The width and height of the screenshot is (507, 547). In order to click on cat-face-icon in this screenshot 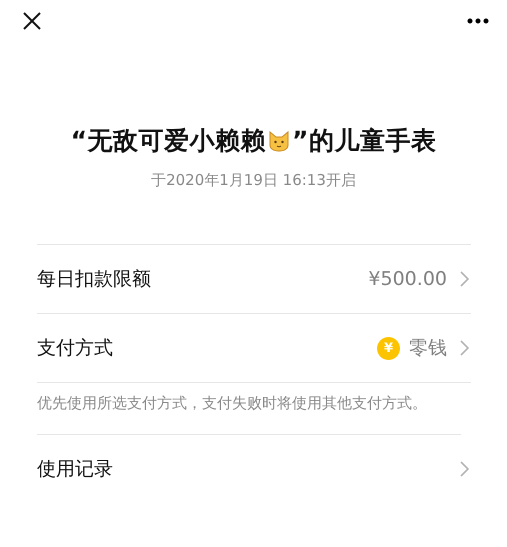, I will do `click(279, 140)`.